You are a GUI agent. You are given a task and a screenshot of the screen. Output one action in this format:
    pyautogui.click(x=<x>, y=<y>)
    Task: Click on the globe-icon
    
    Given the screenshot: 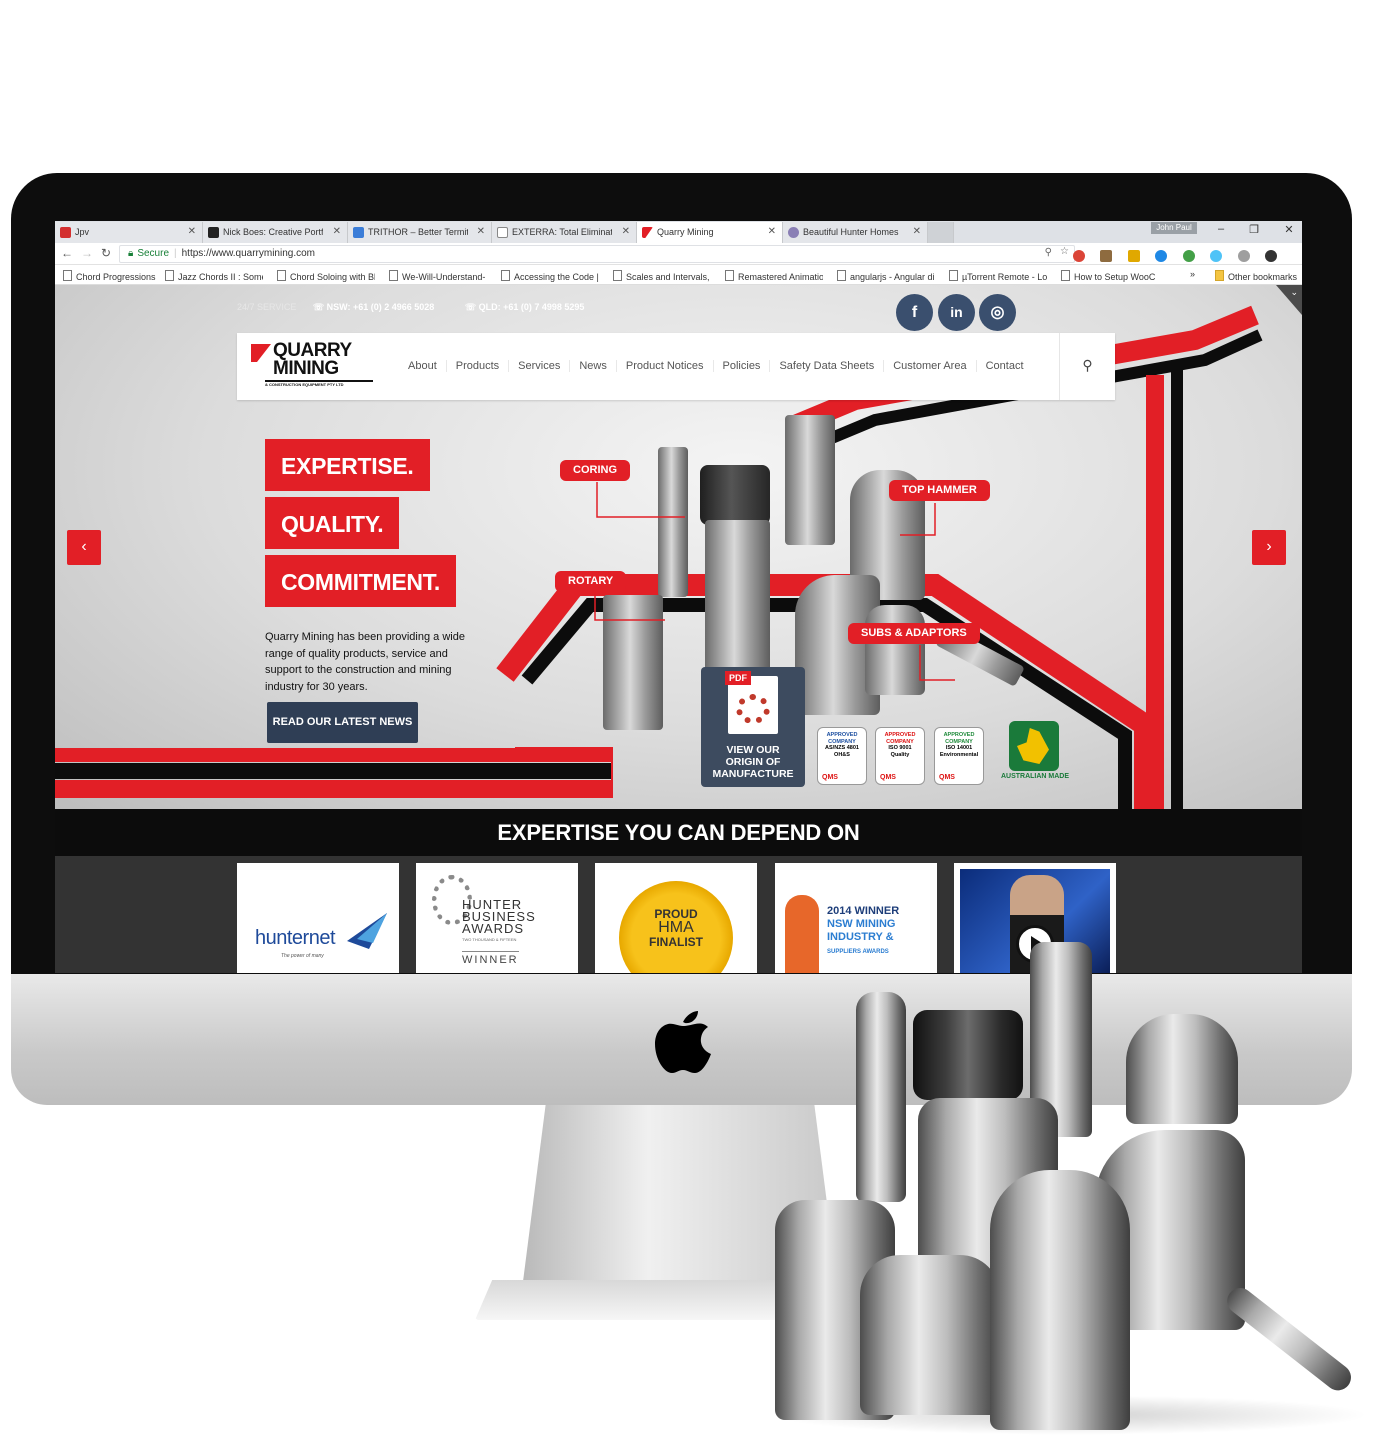 What is the action you would take?
    pyautogui.click(x=793, y=232)
    